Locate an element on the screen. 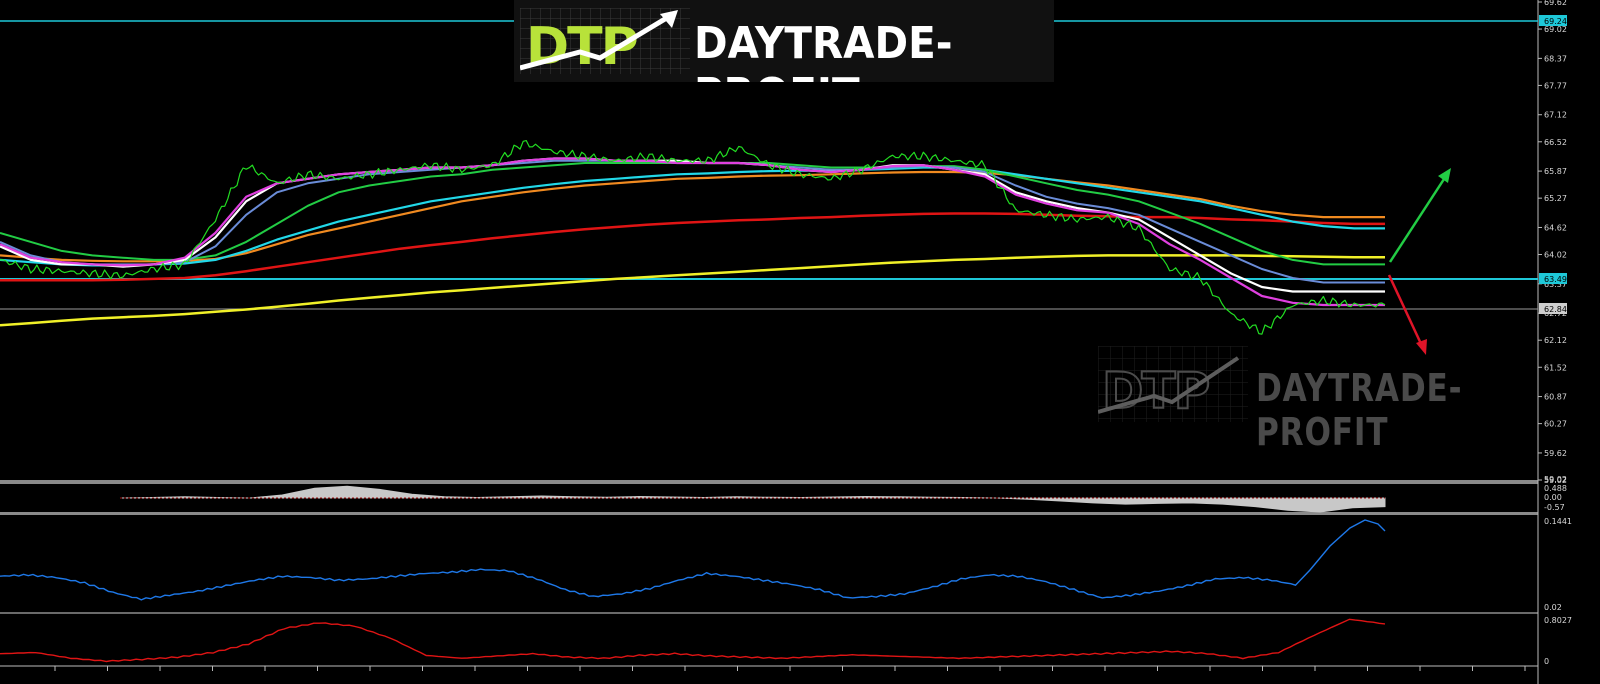 Image resolution: width=1600 pixels, height=684 pixels. histogram-tick-label: 0.488 is located at coordinates (1555, 488).